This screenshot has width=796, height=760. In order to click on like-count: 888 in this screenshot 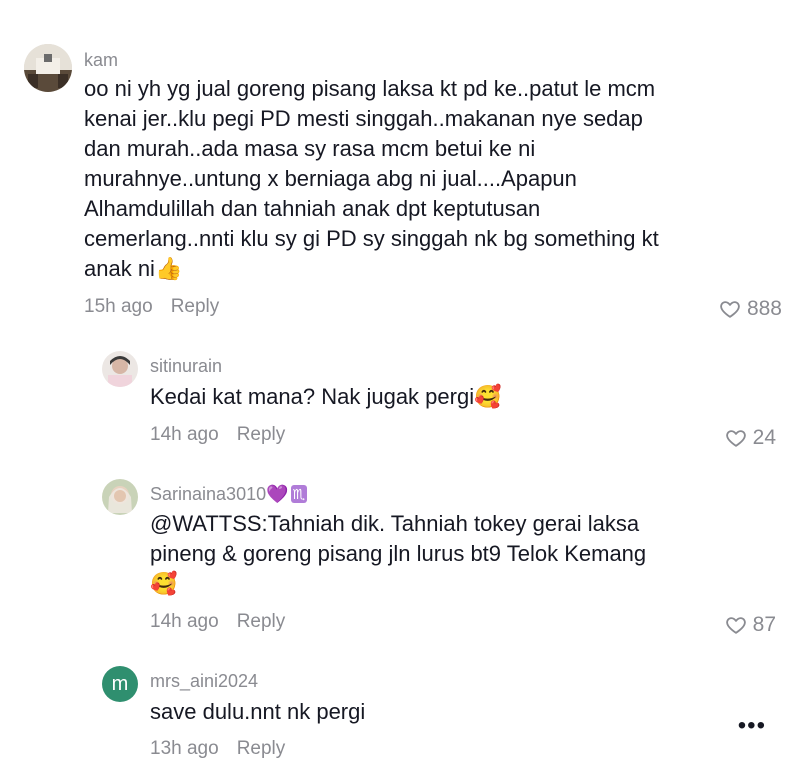, I will do `click(764, 308)`.